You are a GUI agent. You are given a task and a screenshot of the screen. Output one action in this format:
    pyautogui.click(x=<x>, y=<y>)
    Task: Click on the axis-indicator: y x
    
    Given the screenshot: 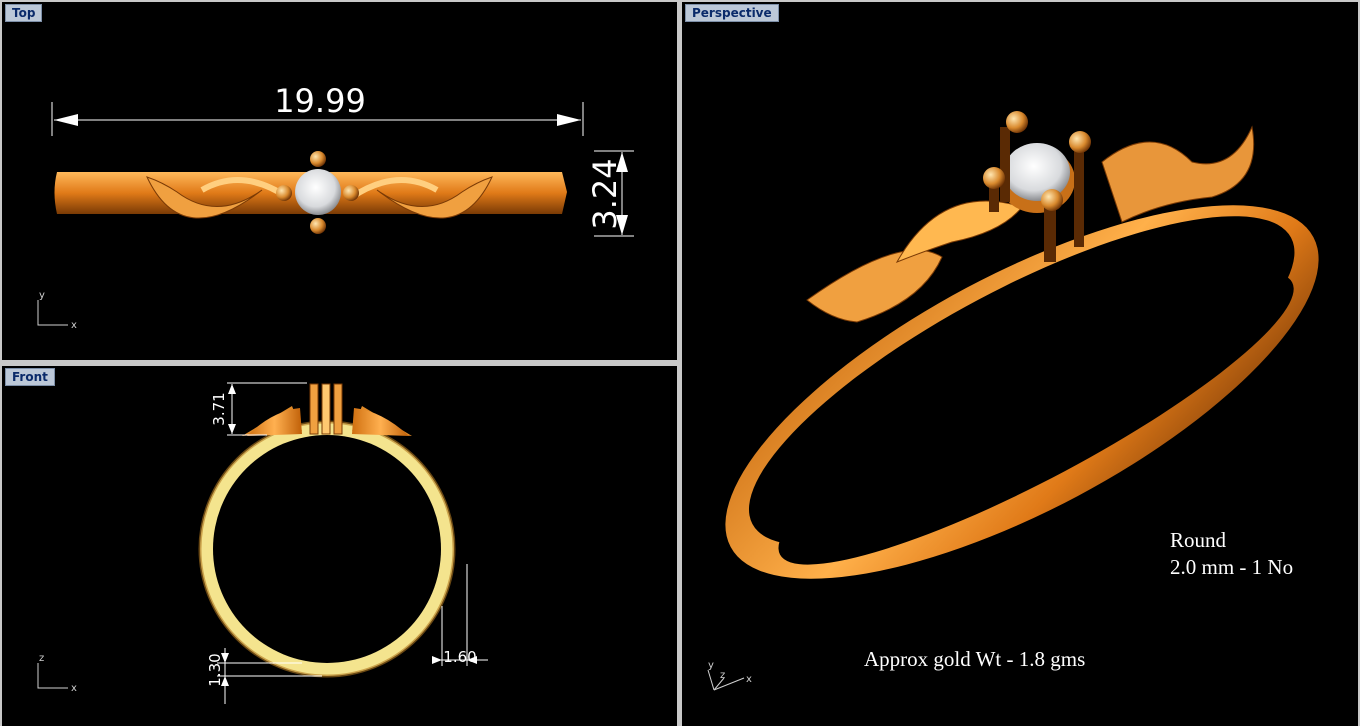 What is the action you would take?
    pyautogui.click(x=57, y=310)
    